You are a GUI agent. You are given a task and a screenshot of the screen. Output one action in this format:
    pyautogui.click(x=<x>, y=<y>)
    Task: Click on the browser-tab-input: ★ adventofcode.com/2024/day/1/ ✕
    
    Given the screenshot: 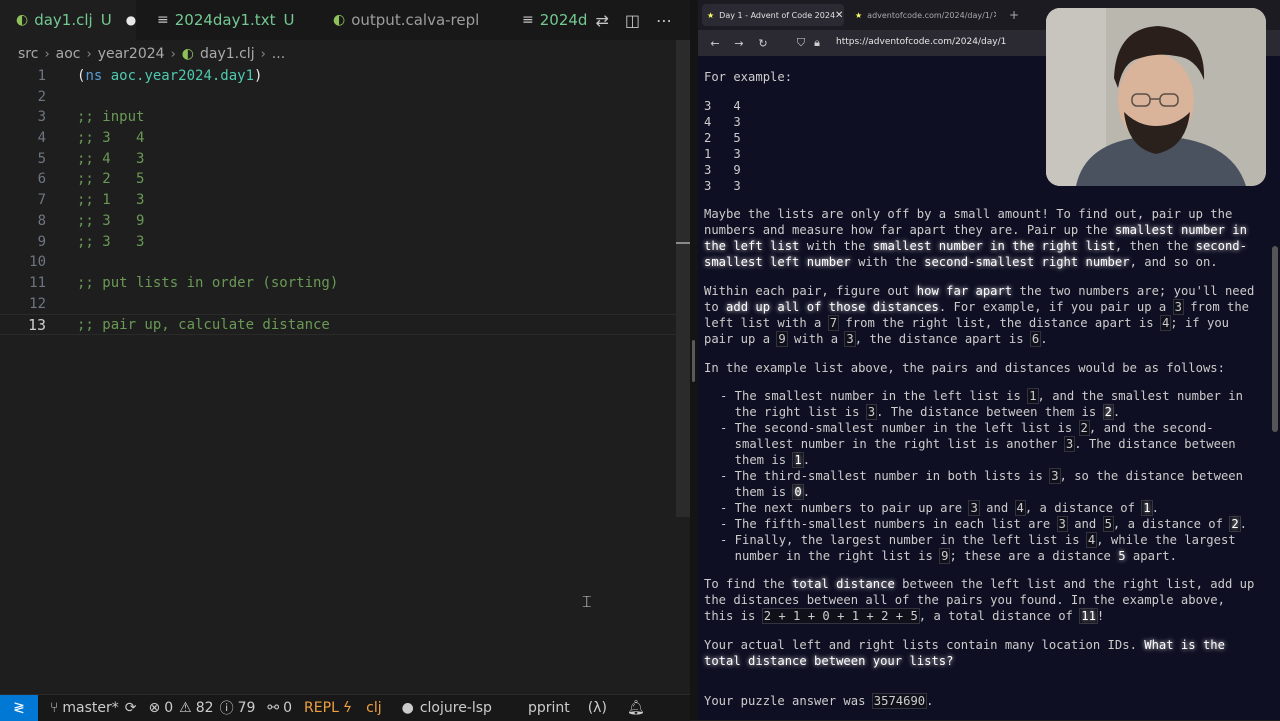 What is the action you would take?
    pyautogui.click(x=923, y=15)
    